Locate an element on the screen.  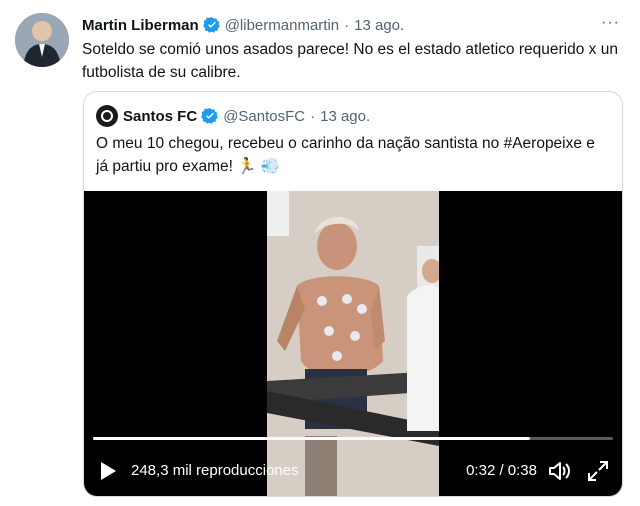
tweet-date: 13 ago. is located at coordinates (379, 25).